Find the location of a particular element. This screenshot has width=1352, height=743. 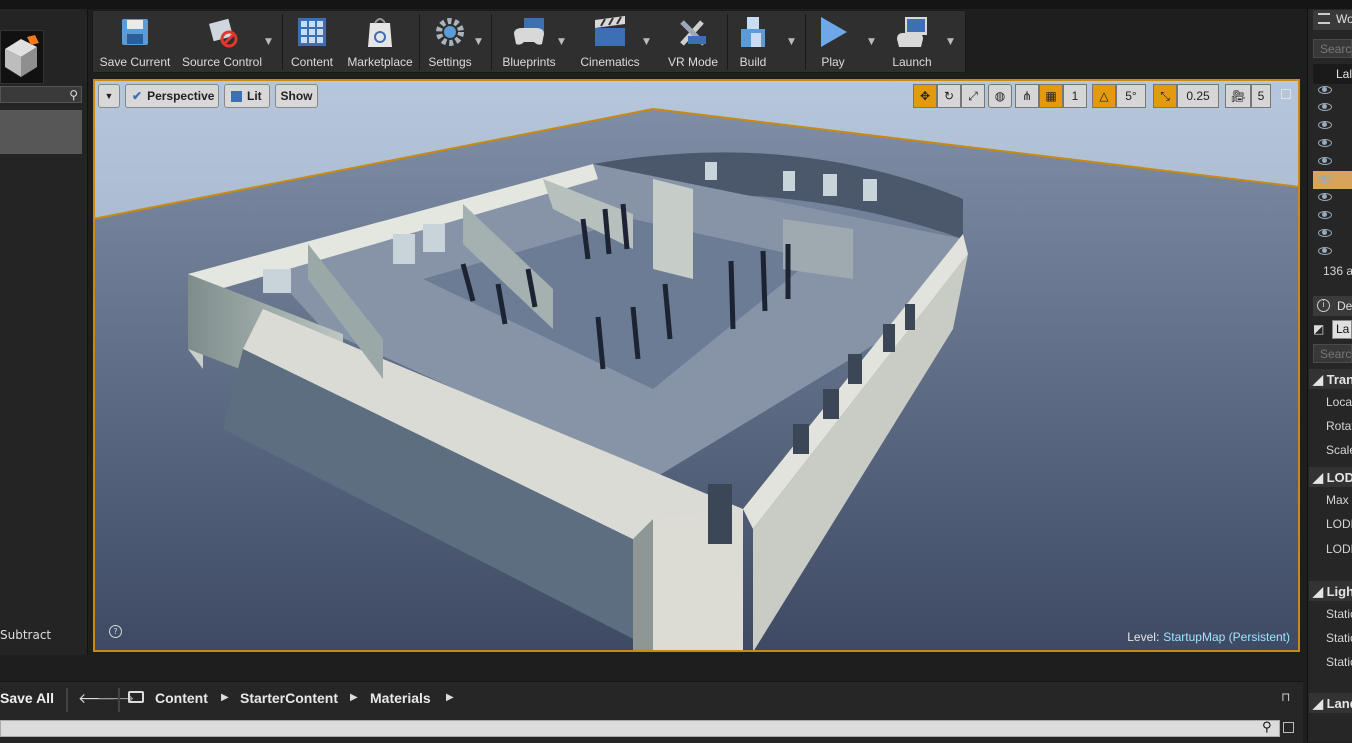

camera-speed-icon: 🎥︎ is located at coordinates (1238, 96).